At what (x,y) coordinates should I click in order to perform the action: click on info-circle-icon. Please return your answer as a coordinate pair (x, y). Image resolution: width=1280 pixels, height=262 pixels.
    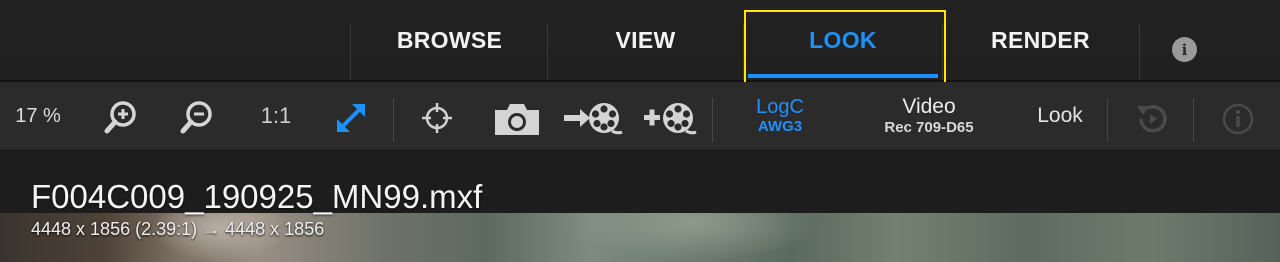
    Looking at the image, I should click on (1238, 119).